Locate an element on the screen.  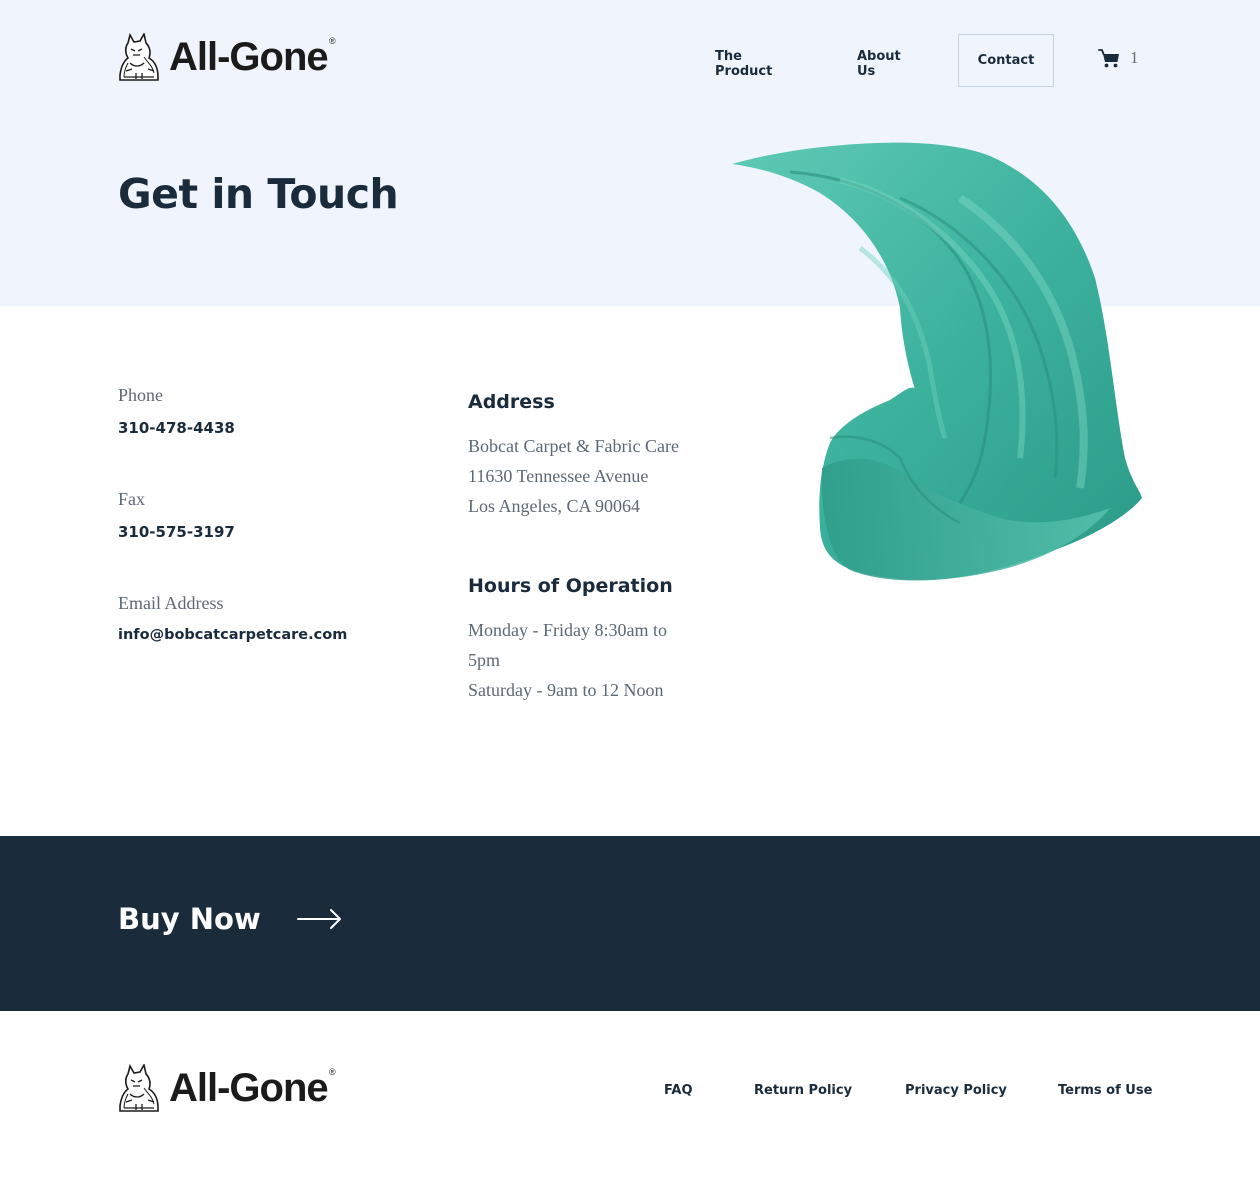
hours-line: Saturday - 9am to 12 Noon is located at coordinates (566, 690).